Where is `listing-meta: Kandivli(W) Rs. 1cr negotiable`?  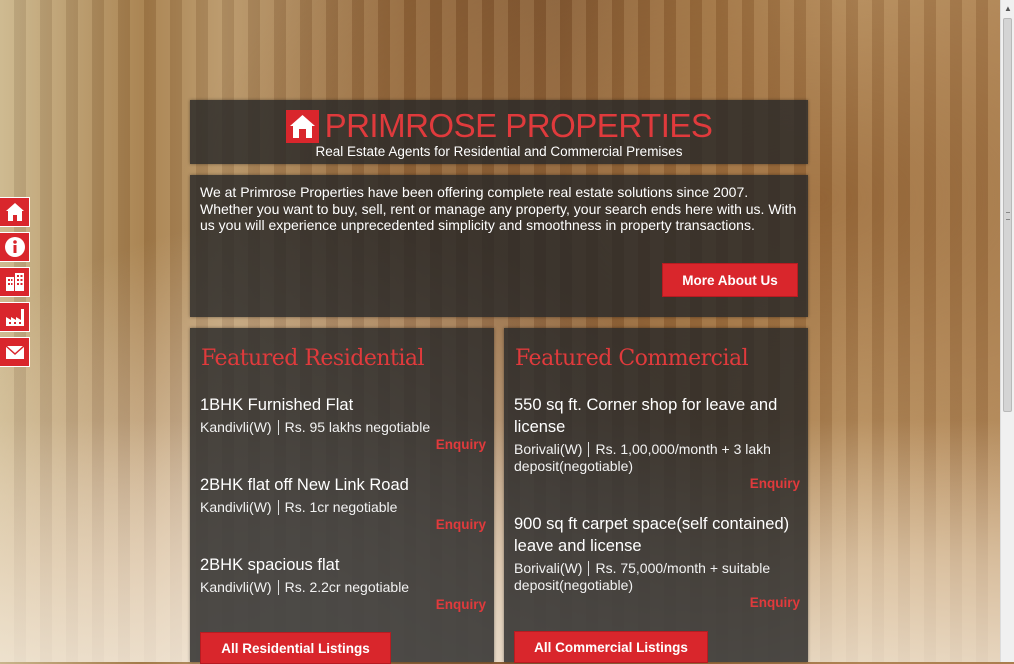
listing-meta: Kandivli(W) Rs. 1cr negotiable is located at coordinates (343, 507).